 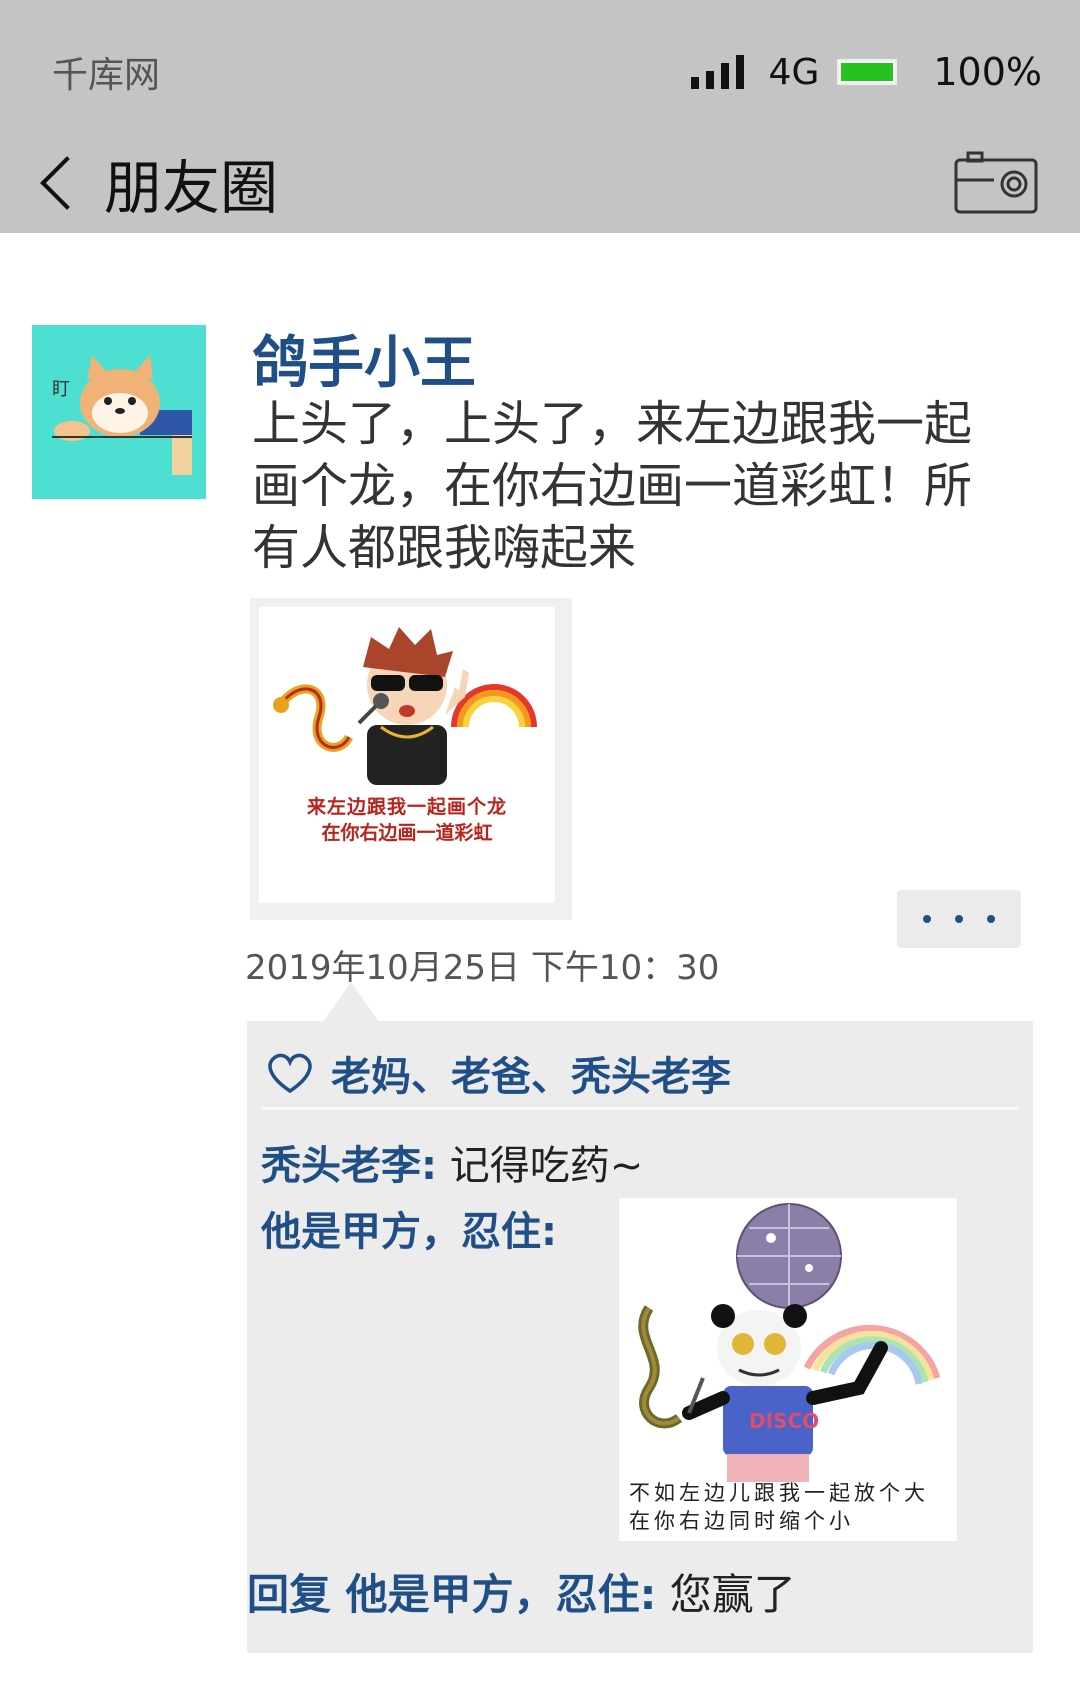 What do you see at coordinates (741, 1521) in the screenshot?
I see `comment-image-caption-line2: 在你右边同时缩个小` at bounding box center [741, 1521].